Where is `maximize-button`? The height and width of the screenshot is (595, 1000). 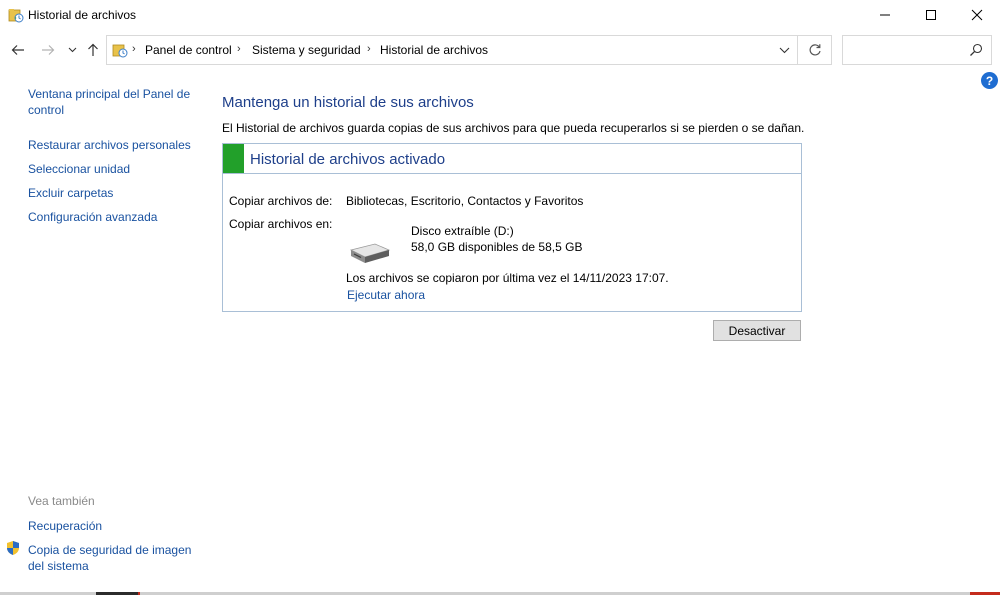
maximize-button is located at coordinates (931, 15).